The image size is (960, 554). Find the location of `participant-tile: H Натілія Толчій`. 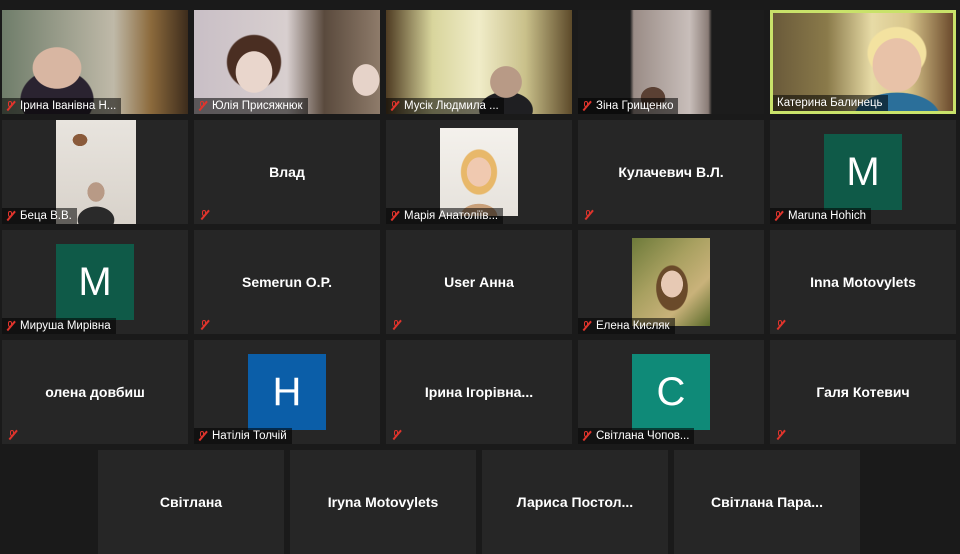

participant-tile: H Натілія Толчій is located at coordinates (287, 392).